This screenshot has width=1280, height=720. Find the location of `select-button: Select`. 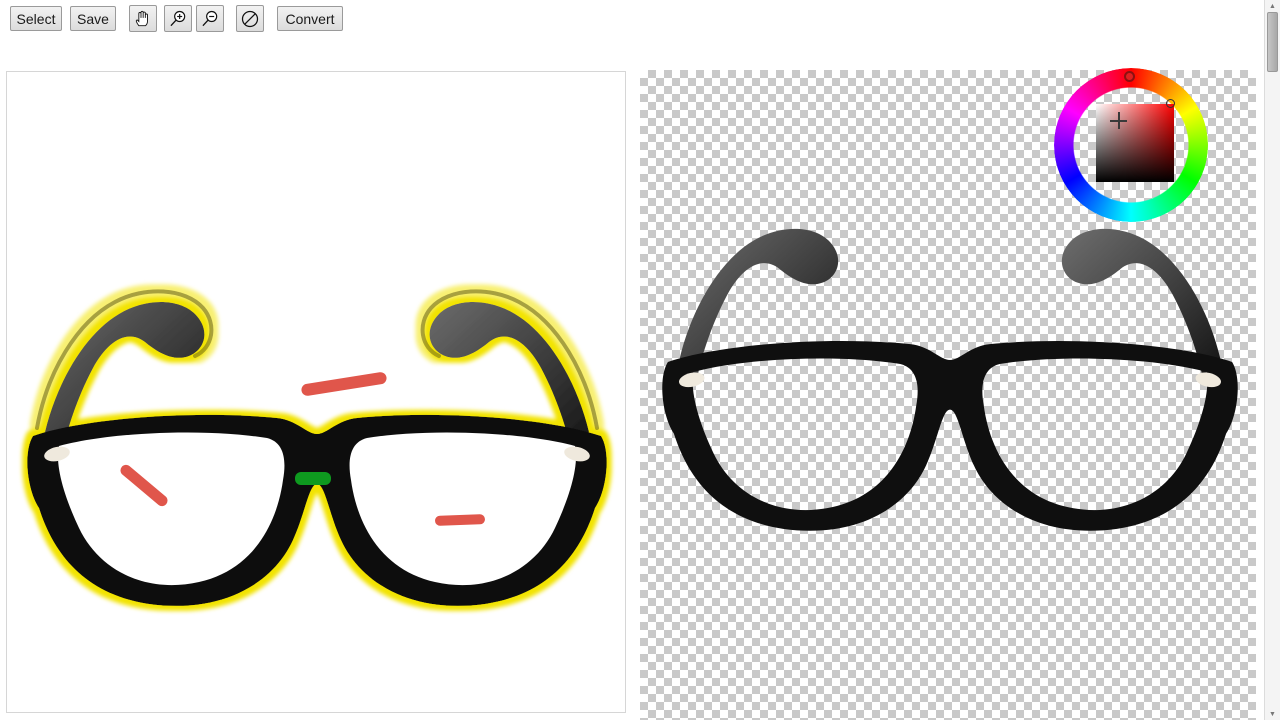

select-button: Select is located at coordinates (36, 18).